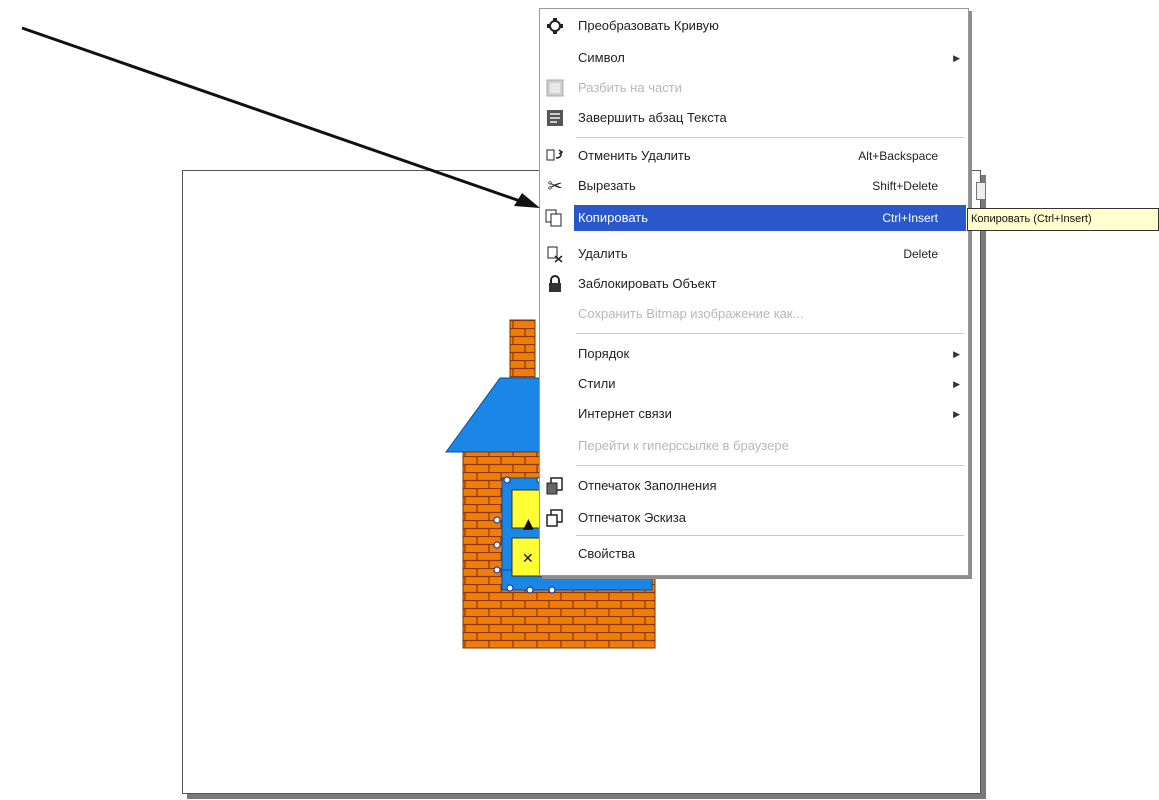  What do you see at coordinates (754, 88) in the screenshot?
I see `menu-item-break-apart: Разбить на части` at bounding box center [754, 88].